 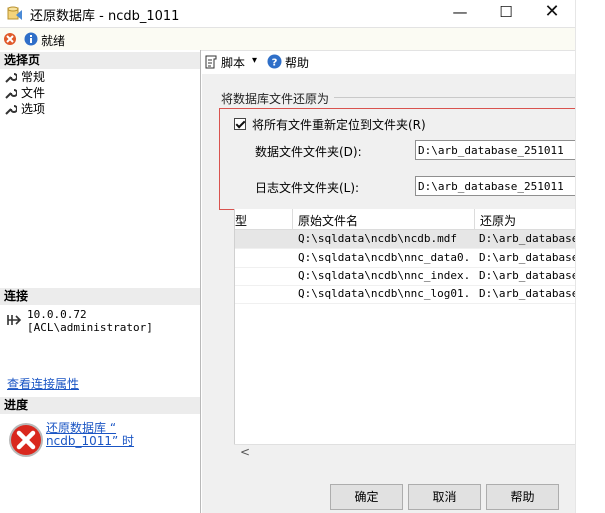 What do you see at coordinates (287, 13) in the screenshot?
I see `title-bar: 还原数据库 - ncdb_1011 — ☐ ✕` at bounding box center [287, 13].